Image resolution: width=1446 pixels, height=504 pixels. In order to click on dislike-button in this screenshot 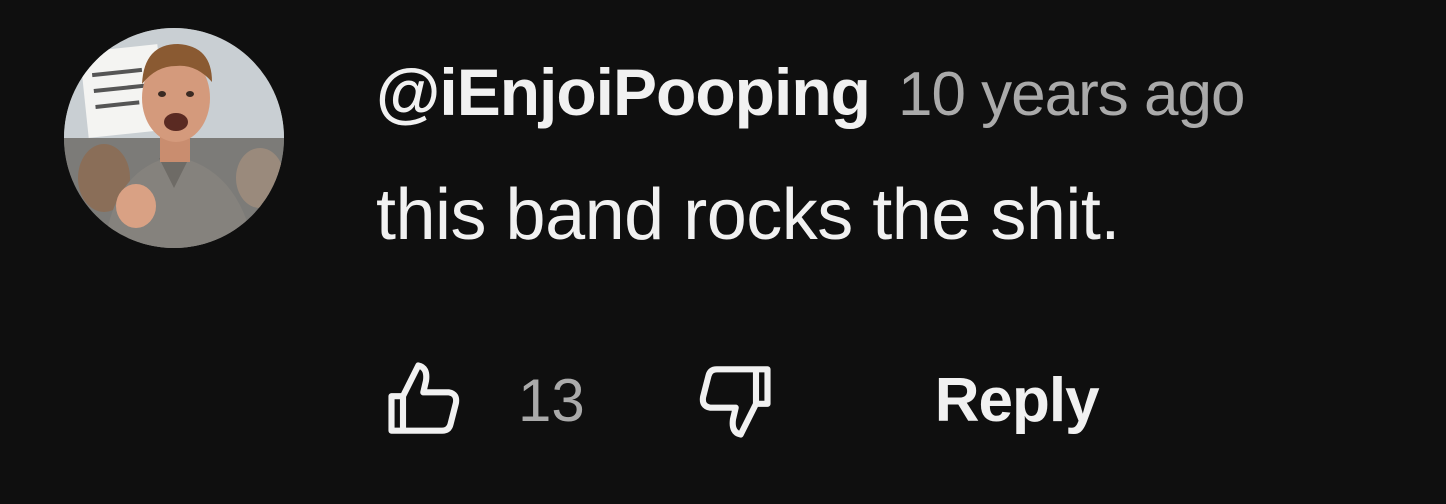, I will do `click(733, 400)`.